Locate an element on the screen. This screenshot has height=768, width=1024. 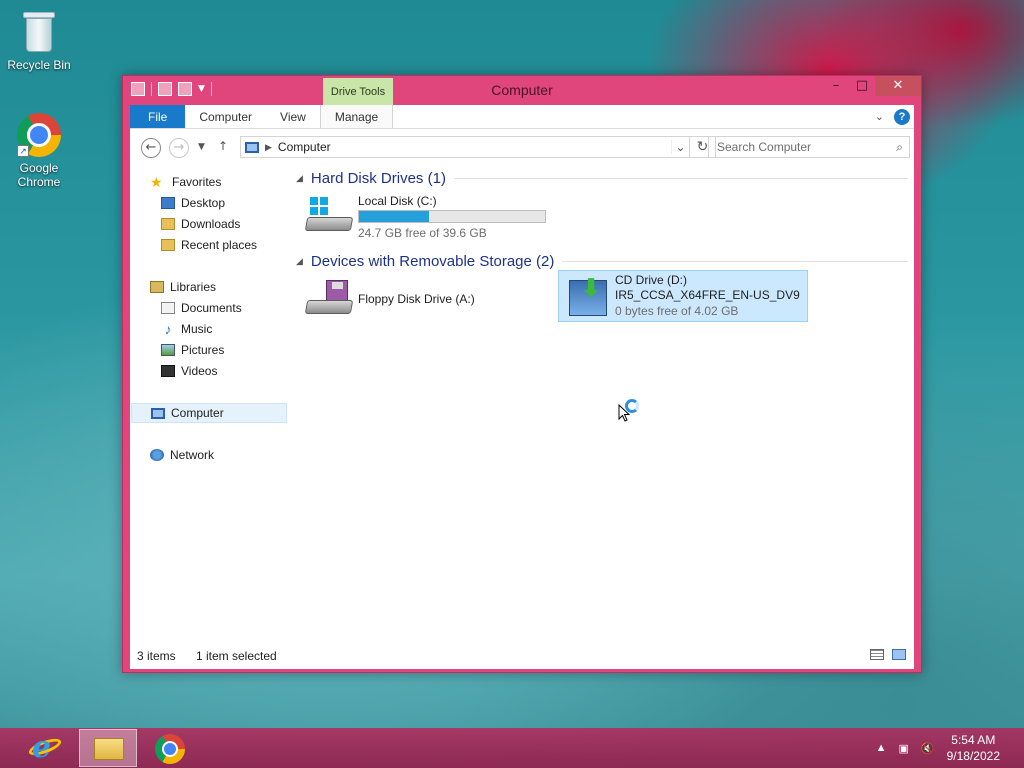
drive-name: CD Drive (D:) is located at coordinates (651, 280).